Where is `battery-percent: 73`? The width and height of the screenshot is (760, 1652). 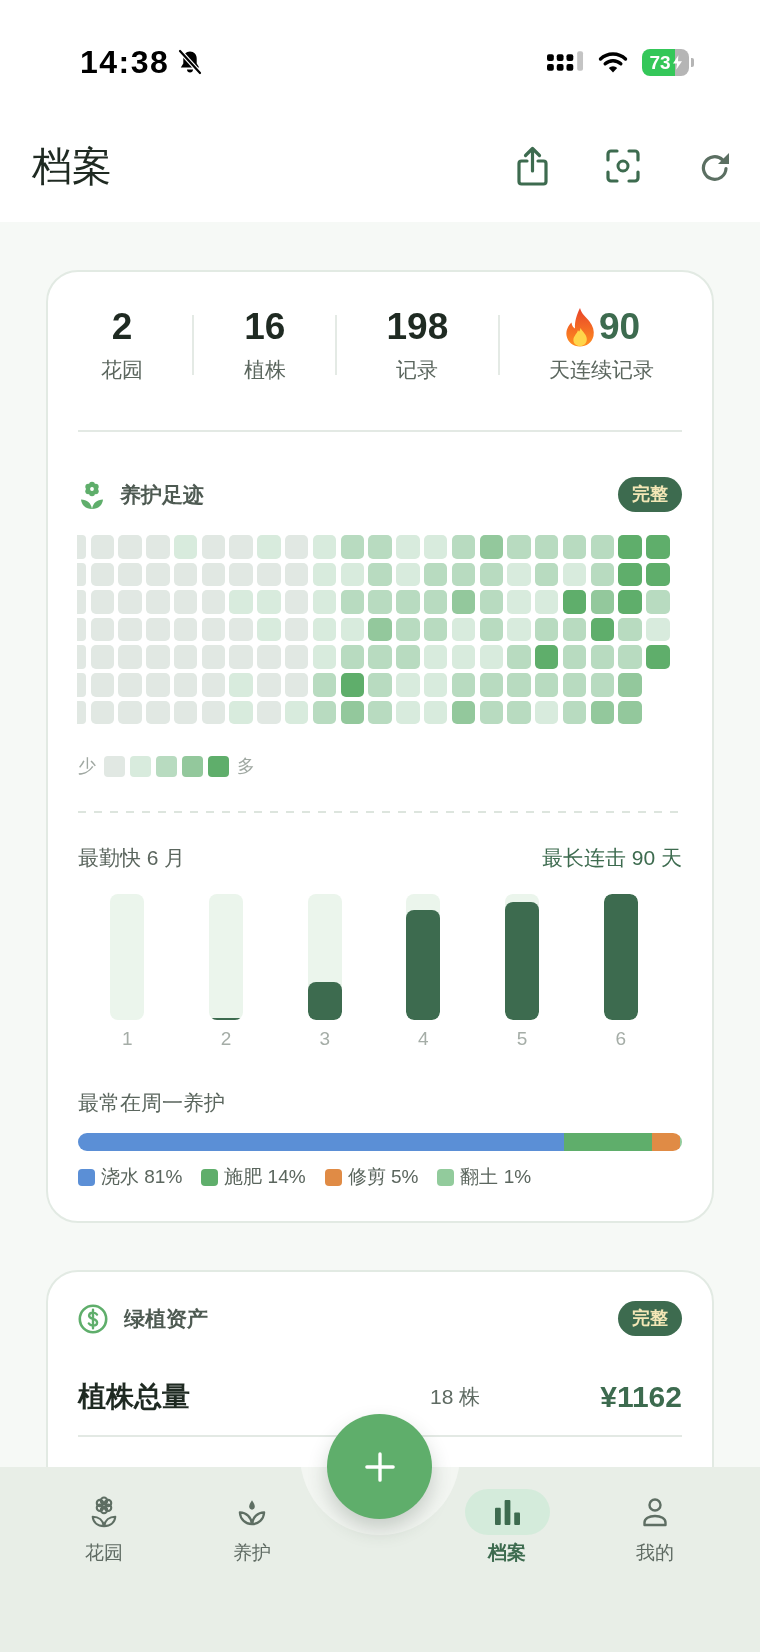 battery-percent: 73 is located at coordinates (660, 62).